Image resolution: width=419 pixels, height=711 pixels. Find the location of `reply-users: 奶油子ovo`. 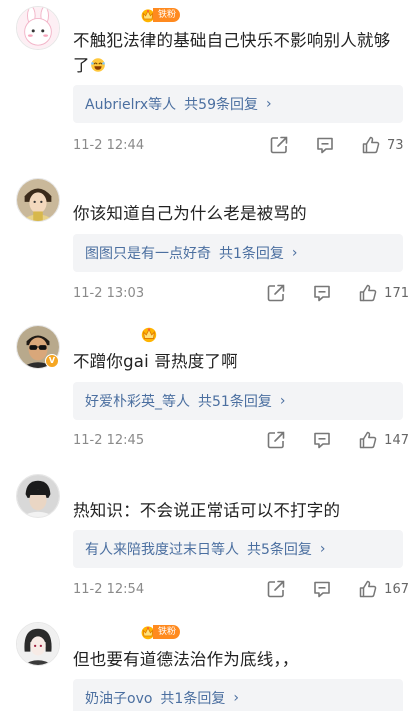

reply-users: 奶油子ovo is located at coordinates (119, 699).